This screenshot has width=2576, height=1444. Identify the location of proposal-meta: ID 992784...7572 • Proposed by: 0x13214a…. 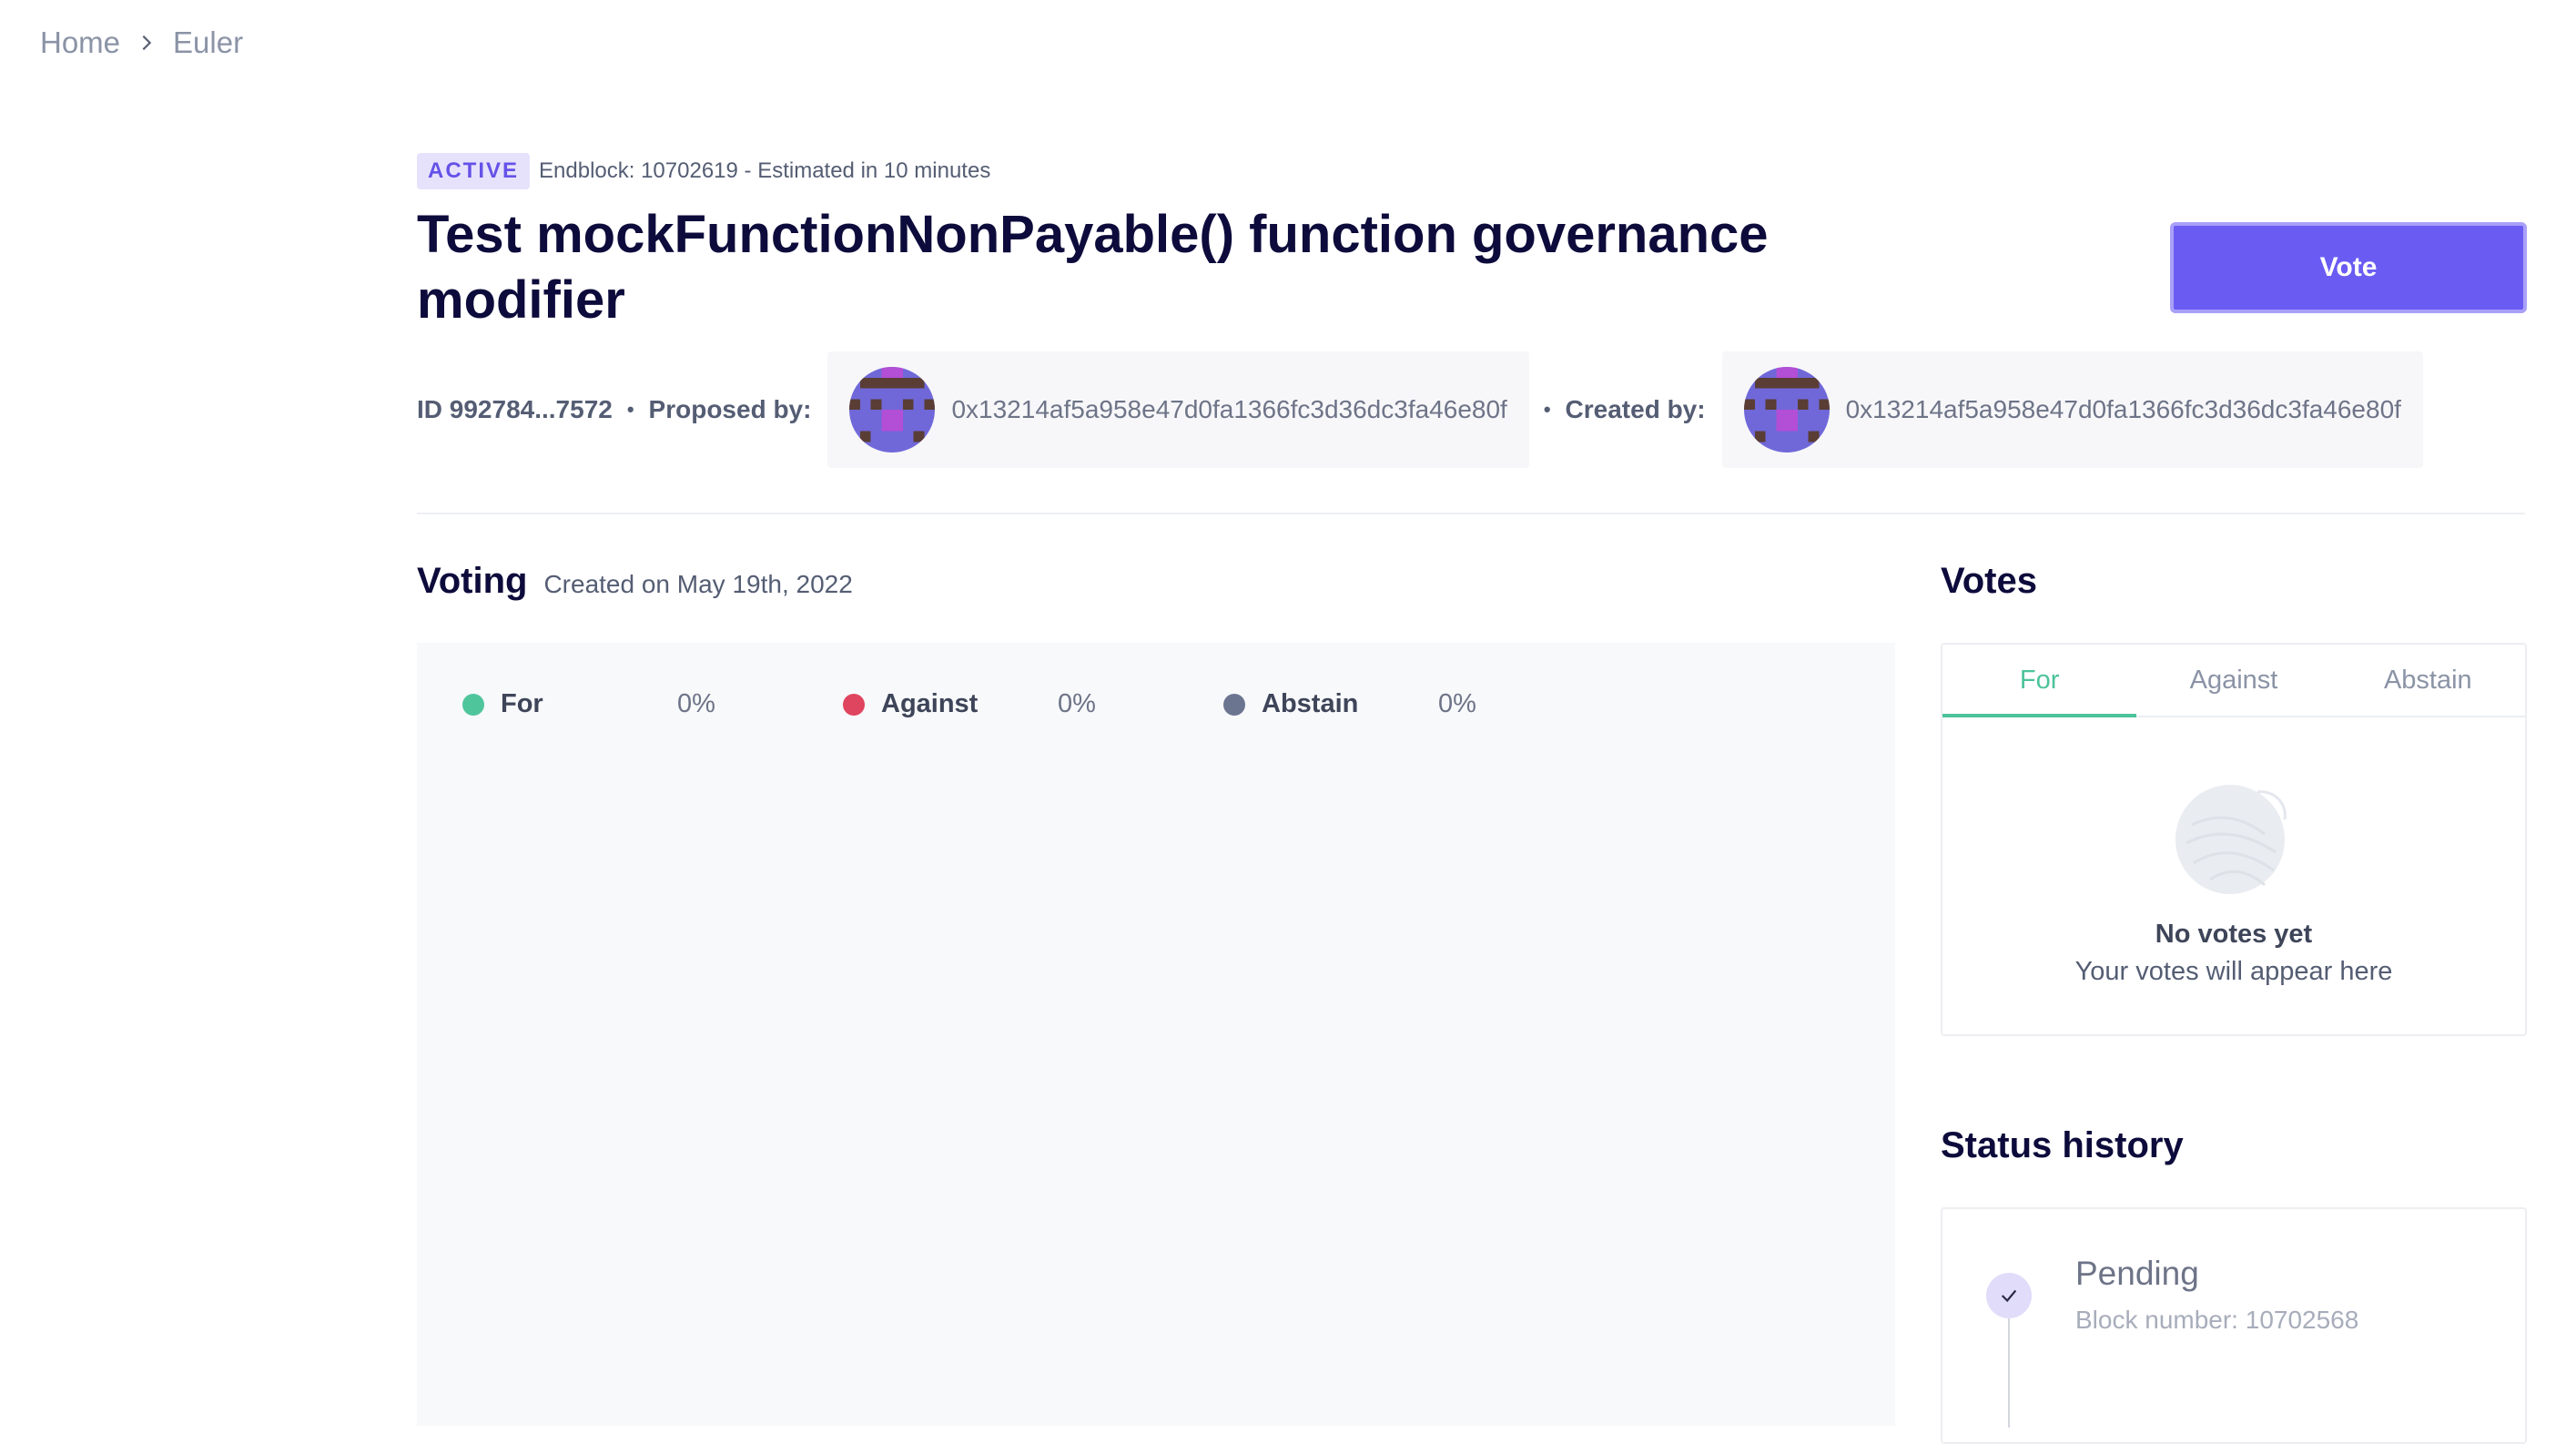
(1420, 409).